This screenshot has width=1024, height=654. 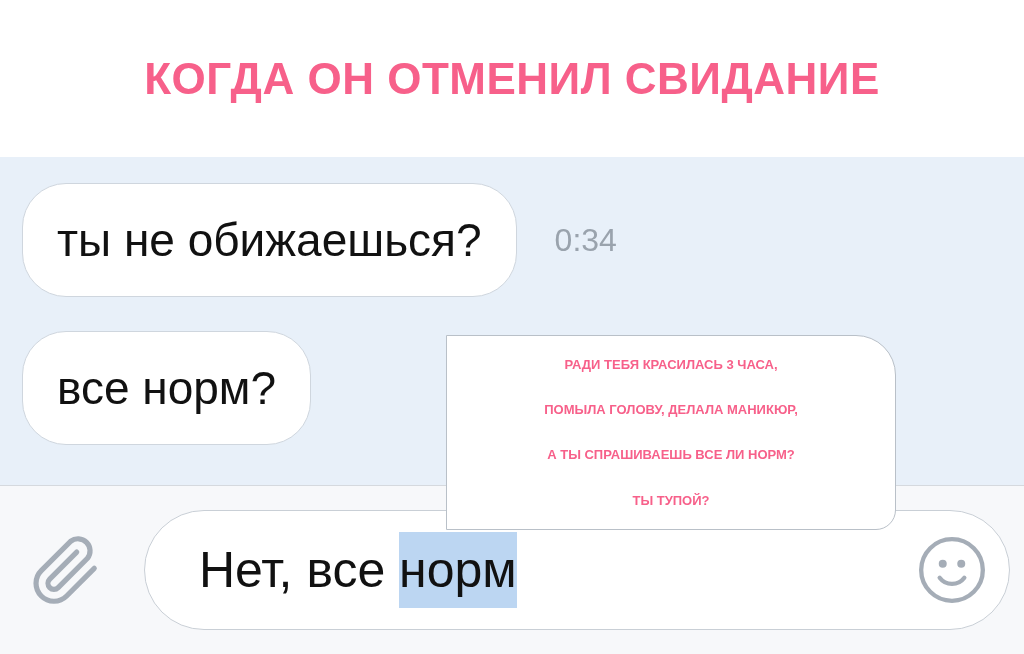 What do you see at coordinates (269, 240) in the screenshot?
I see `message-bubble: ты не обижаешься?` at bounding box center [269, 240].